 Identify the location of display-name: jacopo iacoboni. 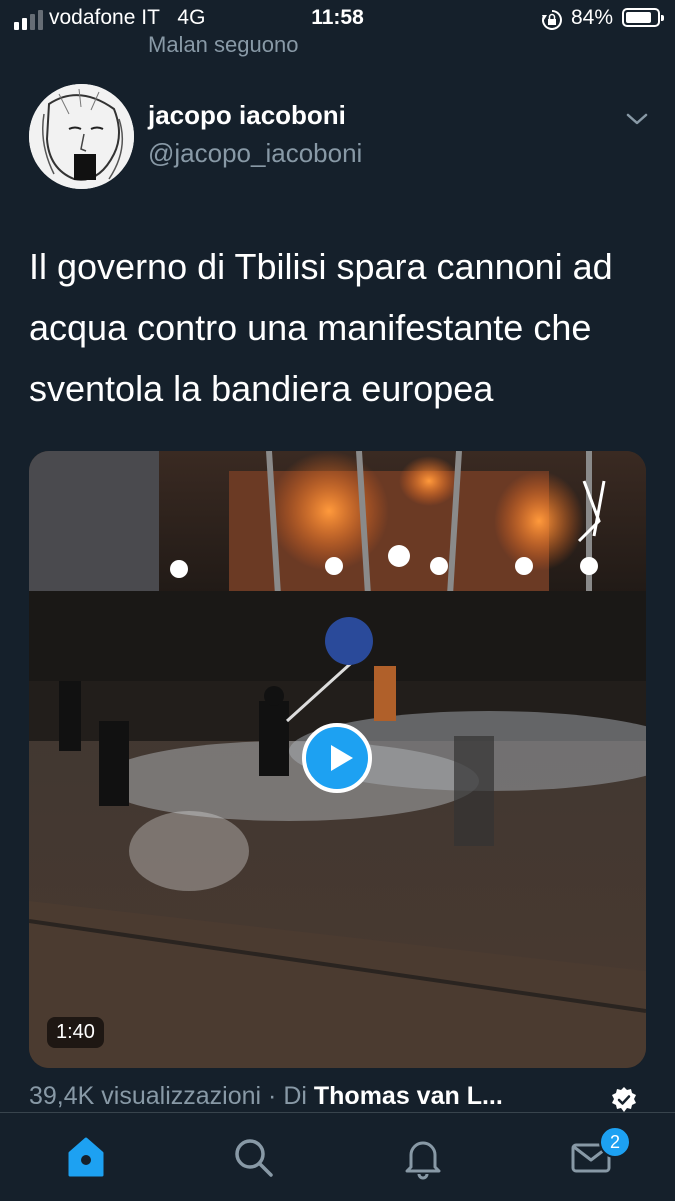
(247, 115).